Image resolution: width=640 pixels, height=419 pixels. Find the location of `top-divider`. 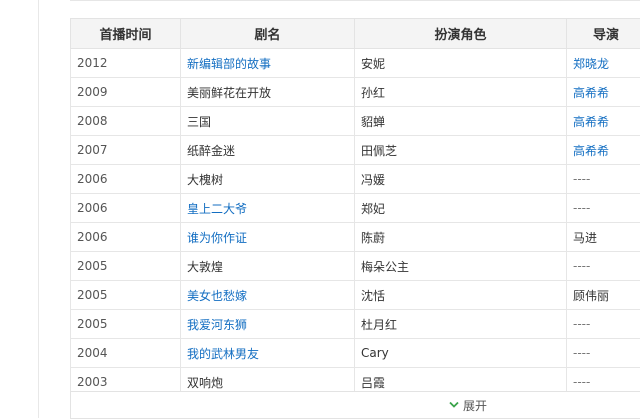

top-divider is located at coordinates (355, 0).